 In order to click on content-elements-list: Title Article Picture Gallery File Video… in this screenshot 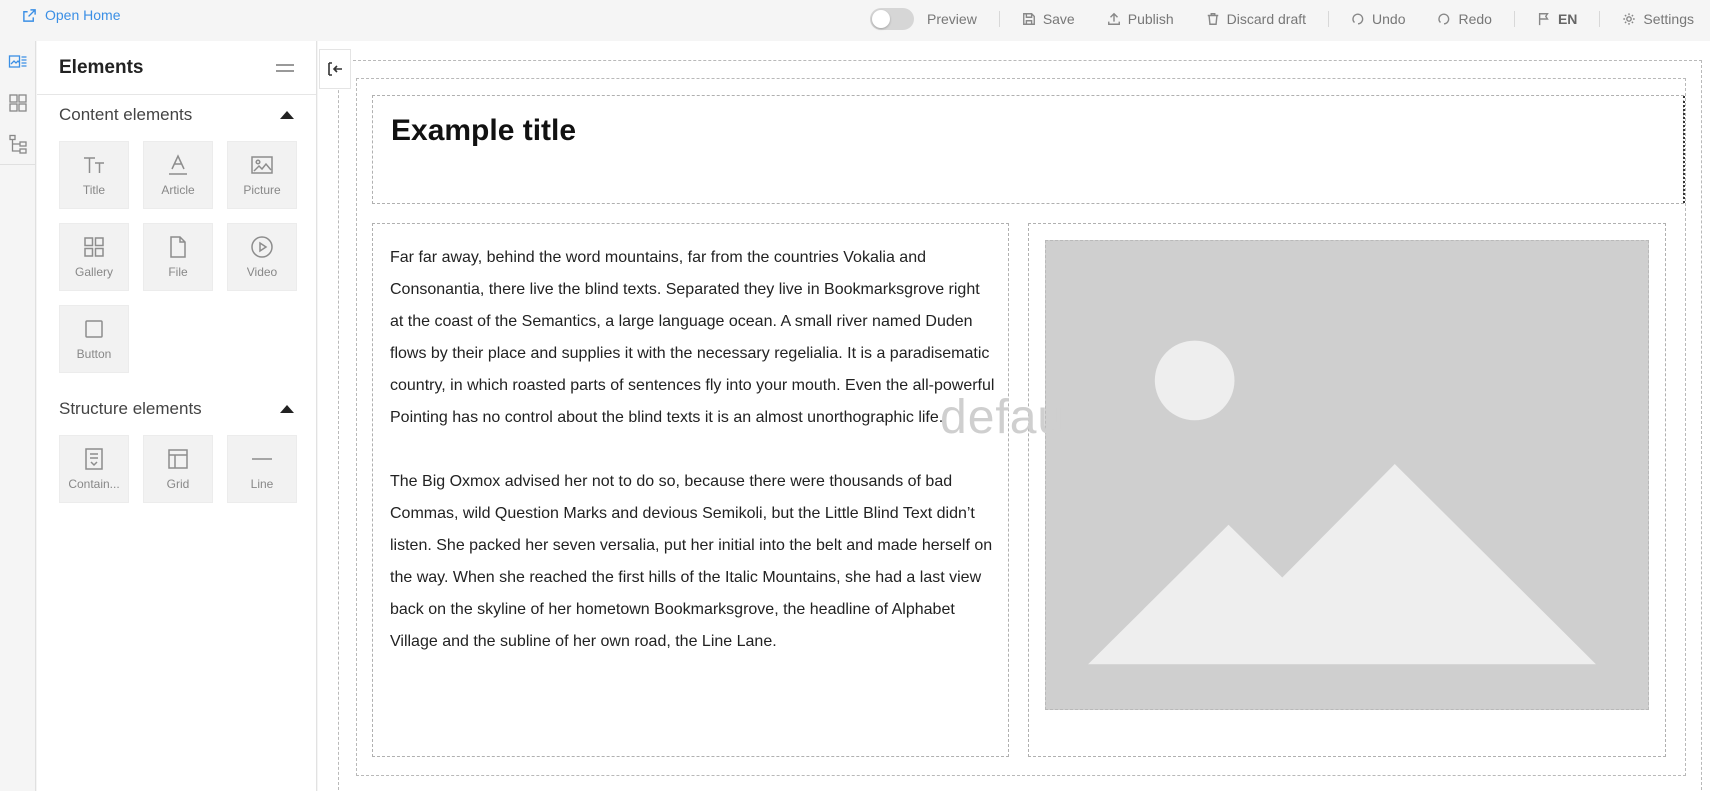, I will do `click(176, 262)`.